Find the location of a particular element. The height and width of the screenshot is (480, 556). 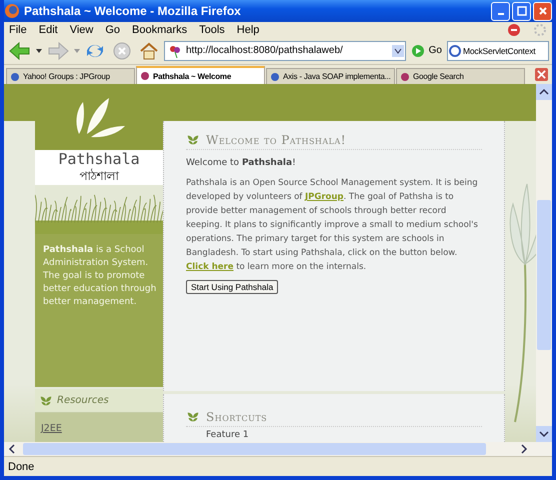

shortcut-item: Feature 1 is located at coordinates (344, 435).